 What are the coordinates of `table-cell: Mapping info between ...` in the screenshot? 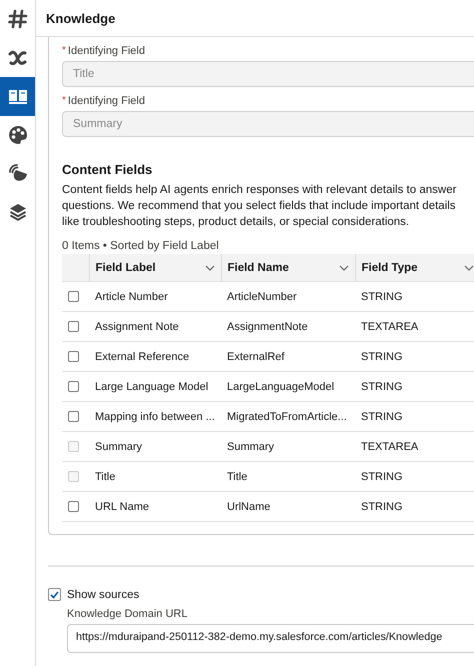 It's located at (155, 417).